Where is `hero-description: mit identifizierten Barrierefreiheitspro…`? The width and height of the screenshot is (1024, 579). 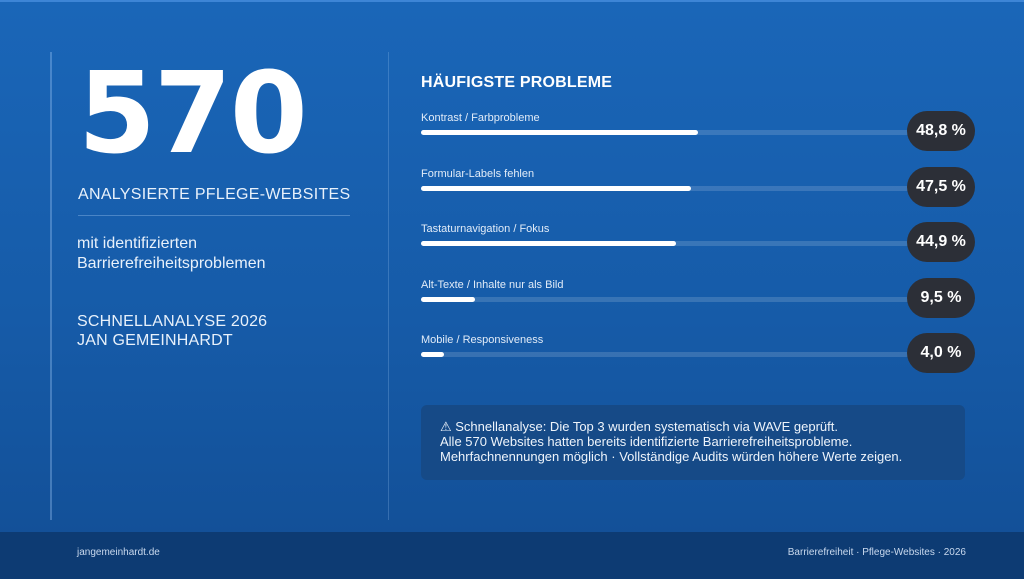 hero-description: mit identifizierten Barrierefreiheitspro… is located at coordinates (171, 253).